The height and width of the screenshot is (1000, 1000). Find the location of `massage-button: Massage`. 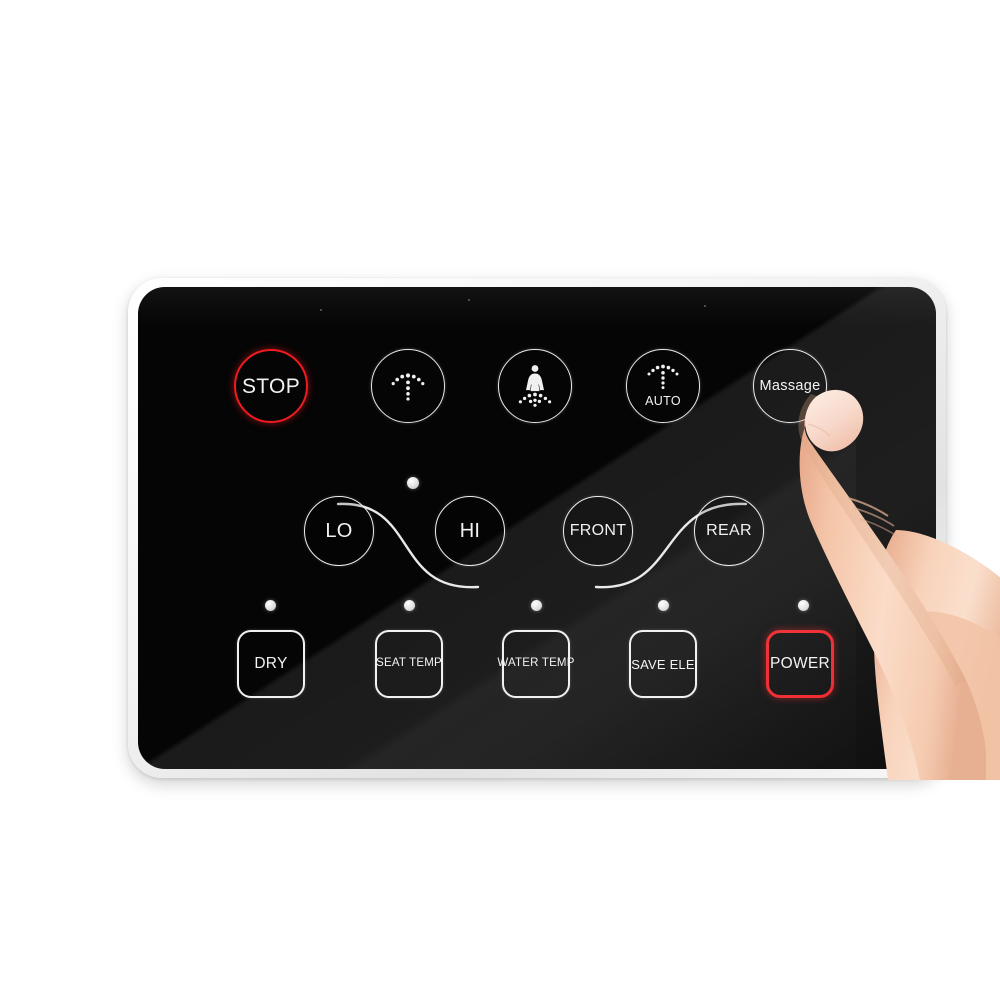

massage-button: Massage is located at coordinates (790, 386).